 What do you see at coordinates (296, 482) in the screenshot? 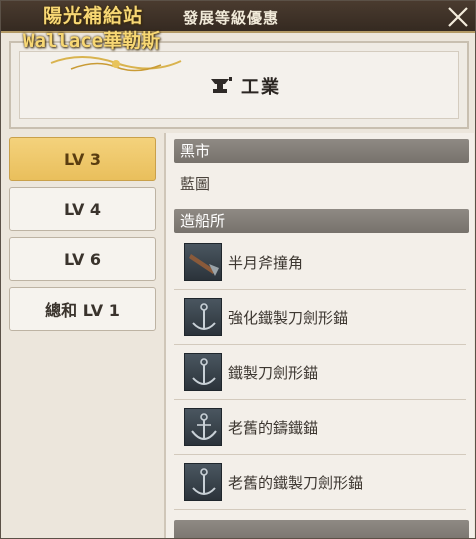
I see `item-label: 老舊的鐵製刀劍形錨` at bounding box center [296, 482].